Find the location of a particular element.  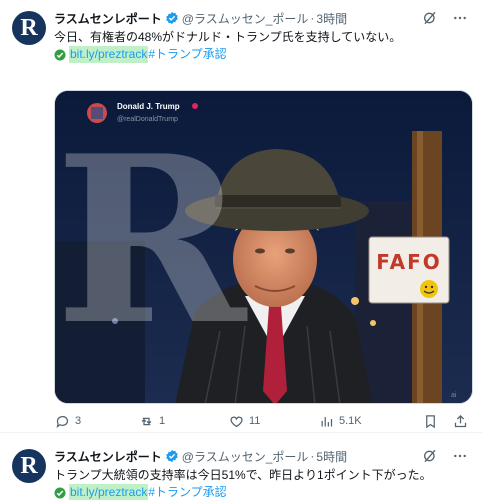

sign-text: FAFO is located at coordinates (409, 262).